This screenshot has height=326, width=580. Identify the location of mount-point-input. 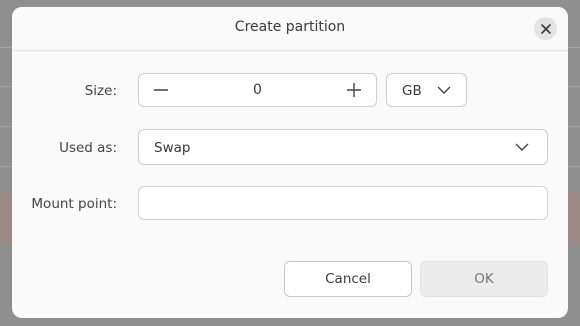
(343, 203).